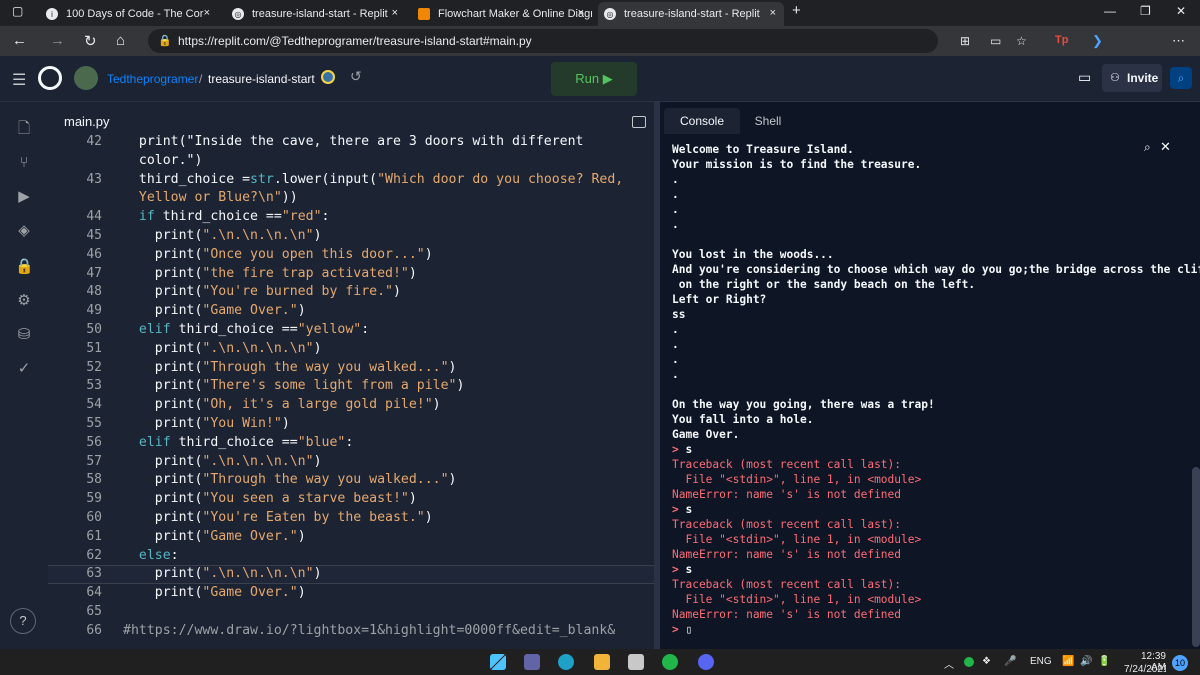 This screenshot has height=675, width=1200. I want to click on username-link: Tedtheprogramer, so click(152, 79).